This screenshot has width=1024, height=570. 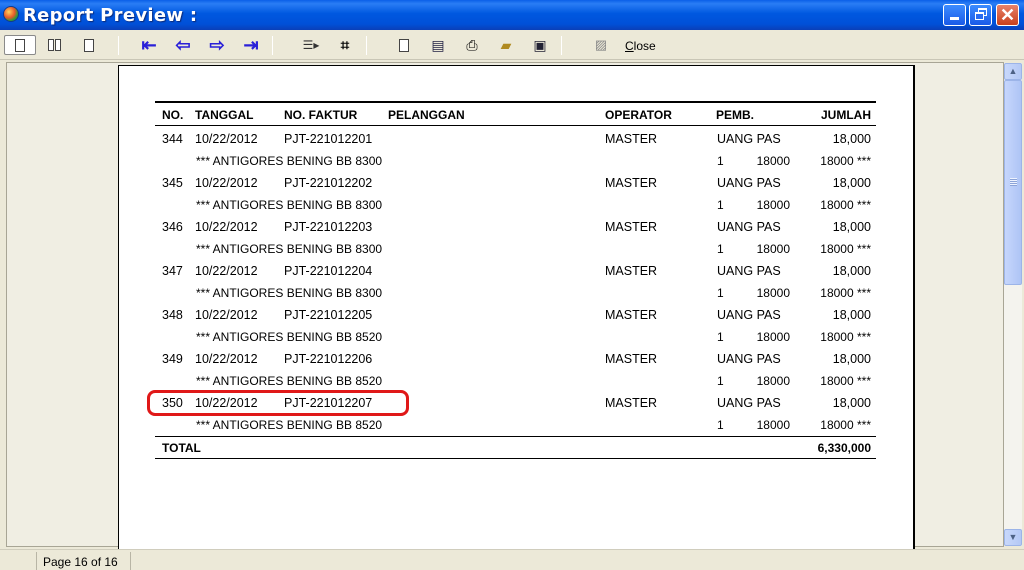 What do you see at coordinates (172, 271) in the screenshot?
I see `row-no: 347` at bounding box center [172, 271].